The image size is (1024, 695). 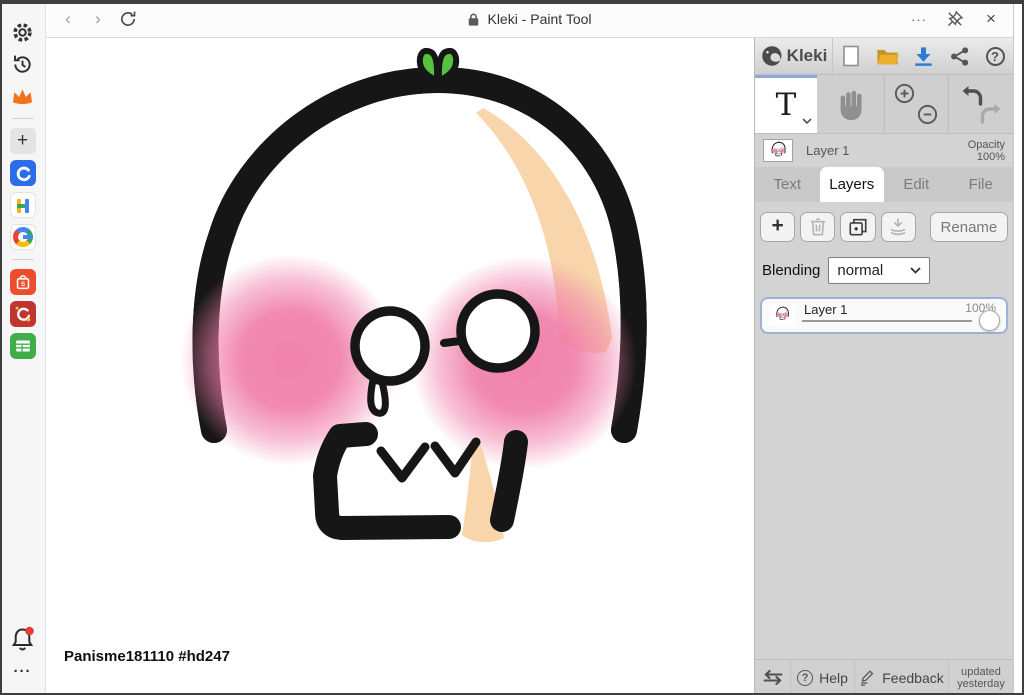 What do you see at coordinates (23, 639) in the screenshot?
I see `notifications-bell-button` at bounding box center [23, 639].